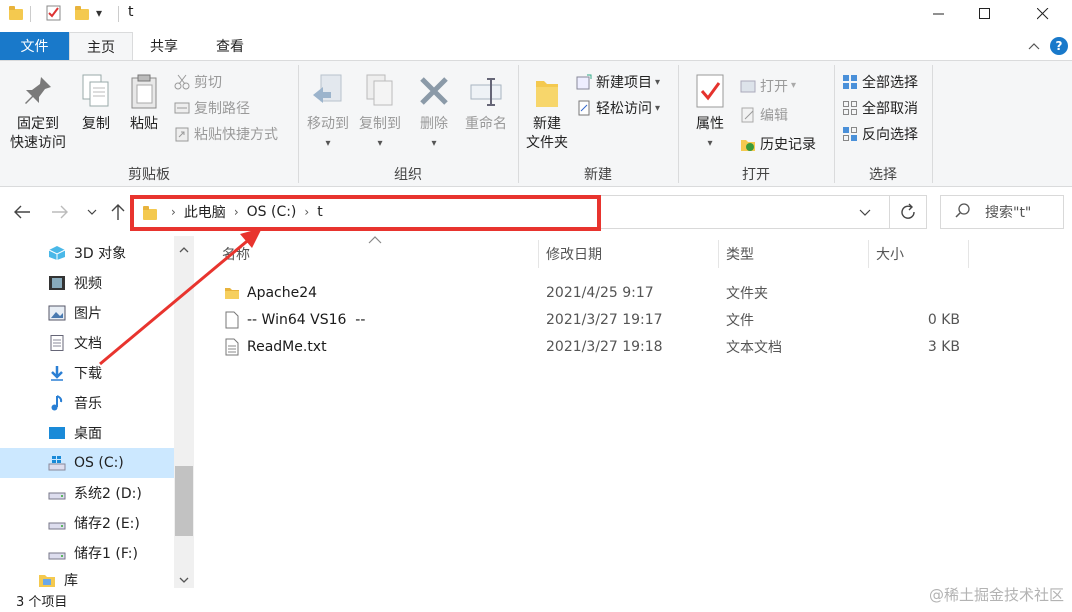 The image size is (1072, 612). I want to click on paste-button: 粘贴, so click(144, 103).